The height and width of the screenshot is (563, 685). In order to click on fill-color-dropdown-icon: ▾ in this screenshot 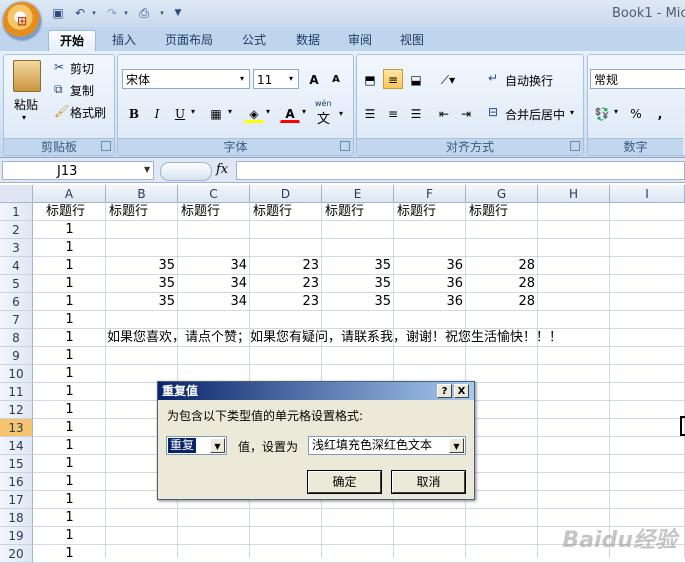, I will do `click(268, 111)`.